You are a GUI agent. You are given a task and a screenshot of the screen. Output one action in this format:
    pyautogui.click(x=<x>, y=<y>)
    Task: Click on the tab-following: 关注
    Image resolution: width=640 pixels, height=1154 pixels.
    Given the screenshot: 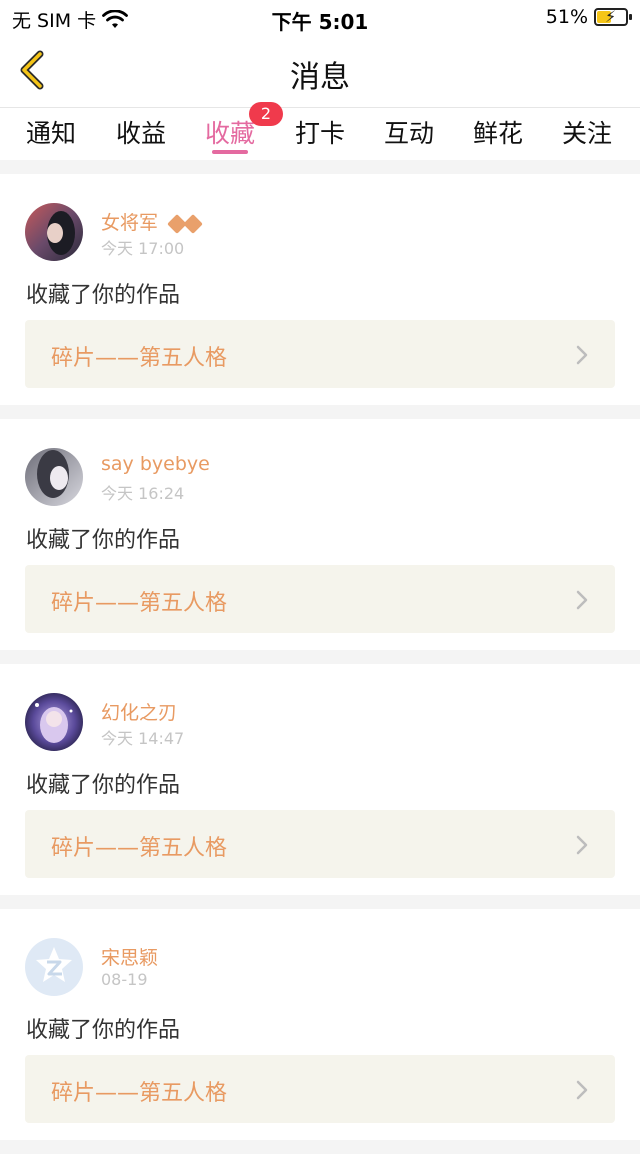 What is the action you would take?
    pyautogui.click(x=587, y=132)
    